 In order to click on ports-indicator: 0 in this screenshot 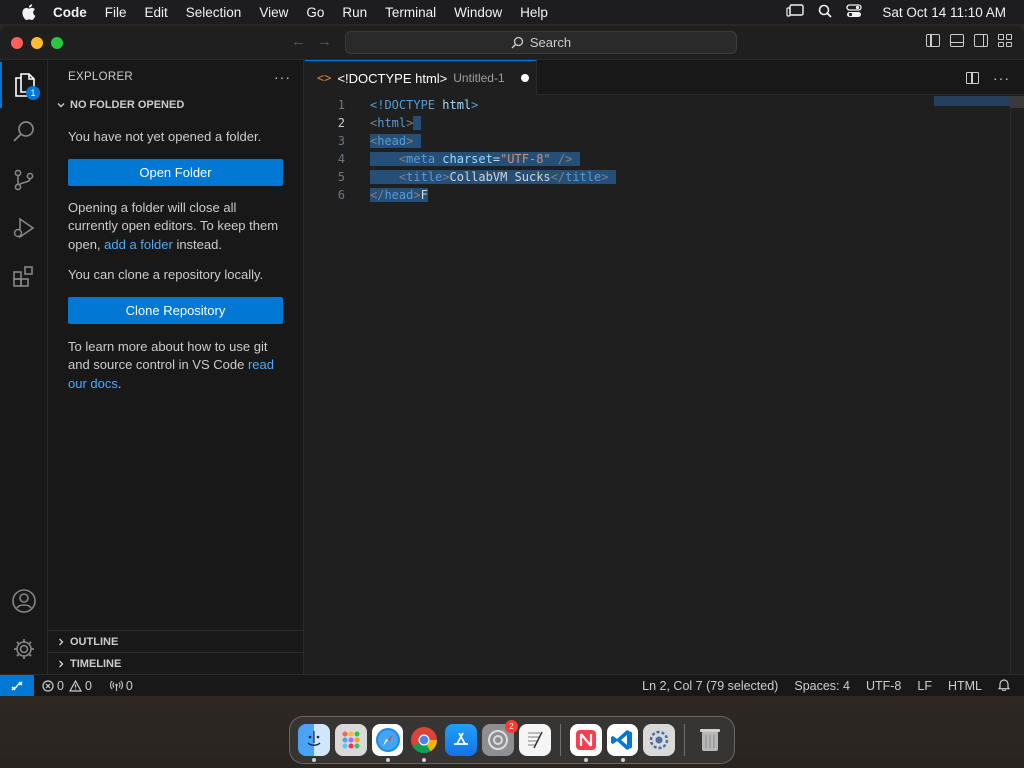, I will do `click(121, 686)`.